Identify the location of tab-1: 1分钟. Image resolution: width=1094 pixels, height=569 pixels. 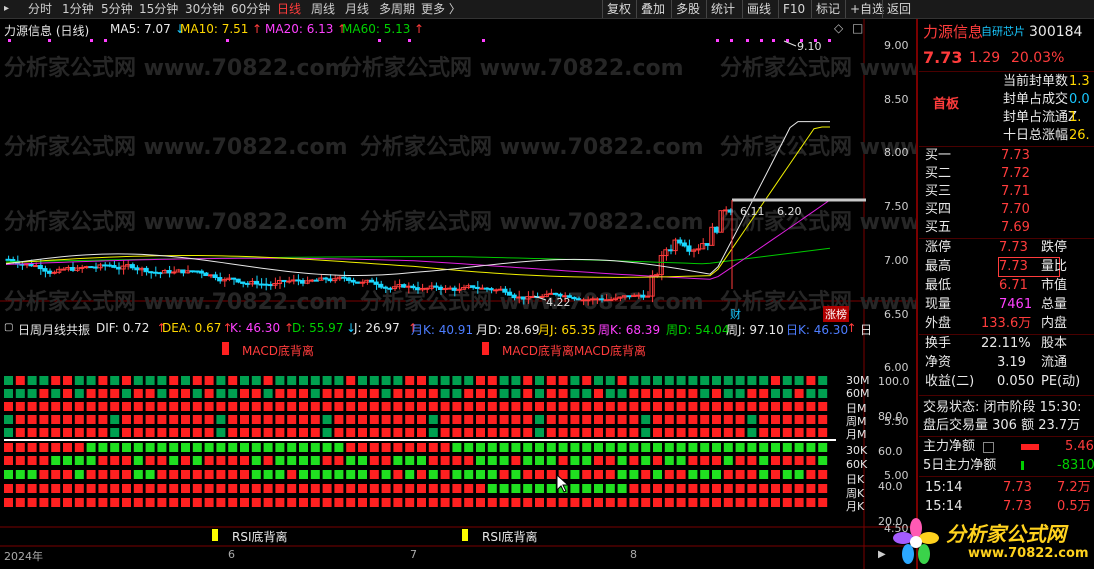
(78, 9).